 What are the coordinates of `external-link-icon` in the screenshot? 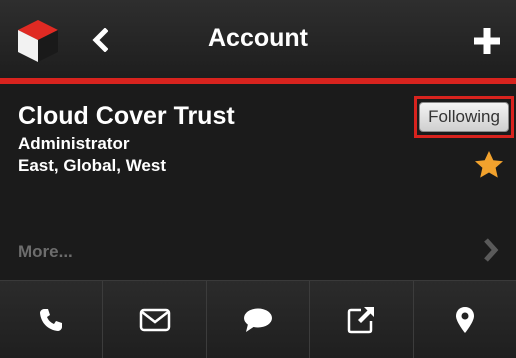 It's located at (361, 319).